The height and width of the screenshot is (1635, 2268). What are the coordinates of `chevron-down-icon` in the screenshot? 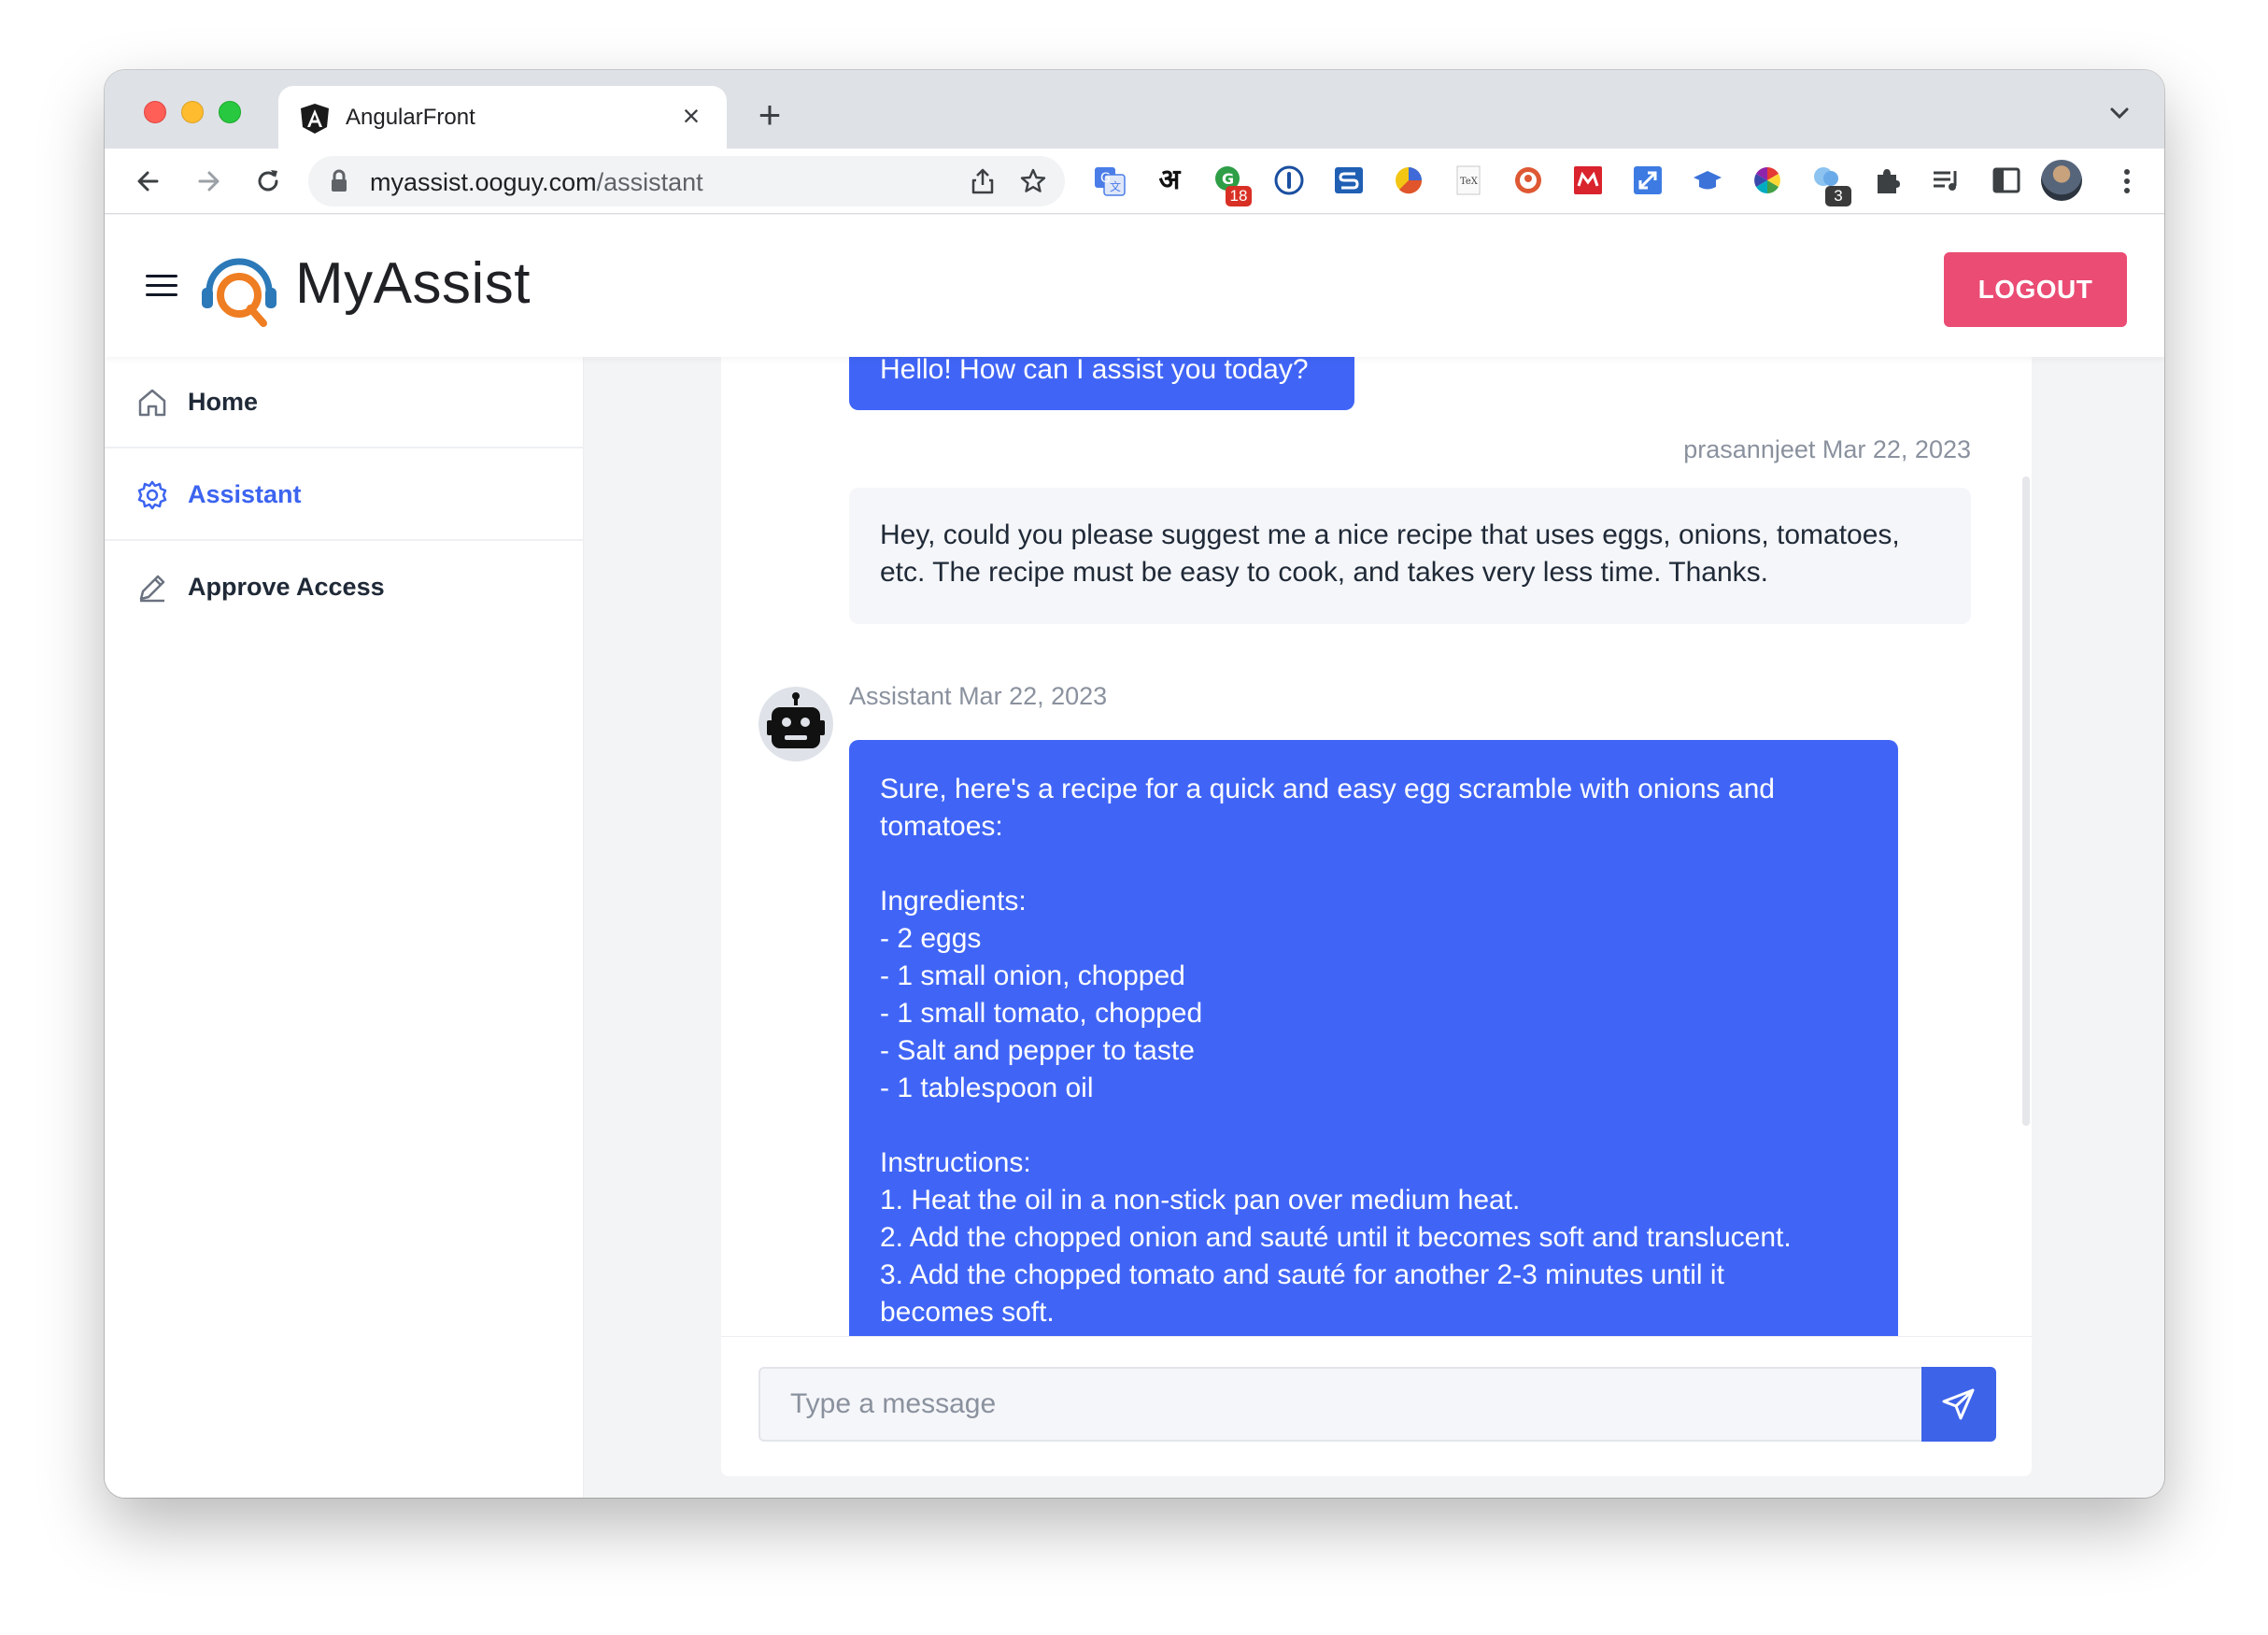 It's located at (2119, 113).